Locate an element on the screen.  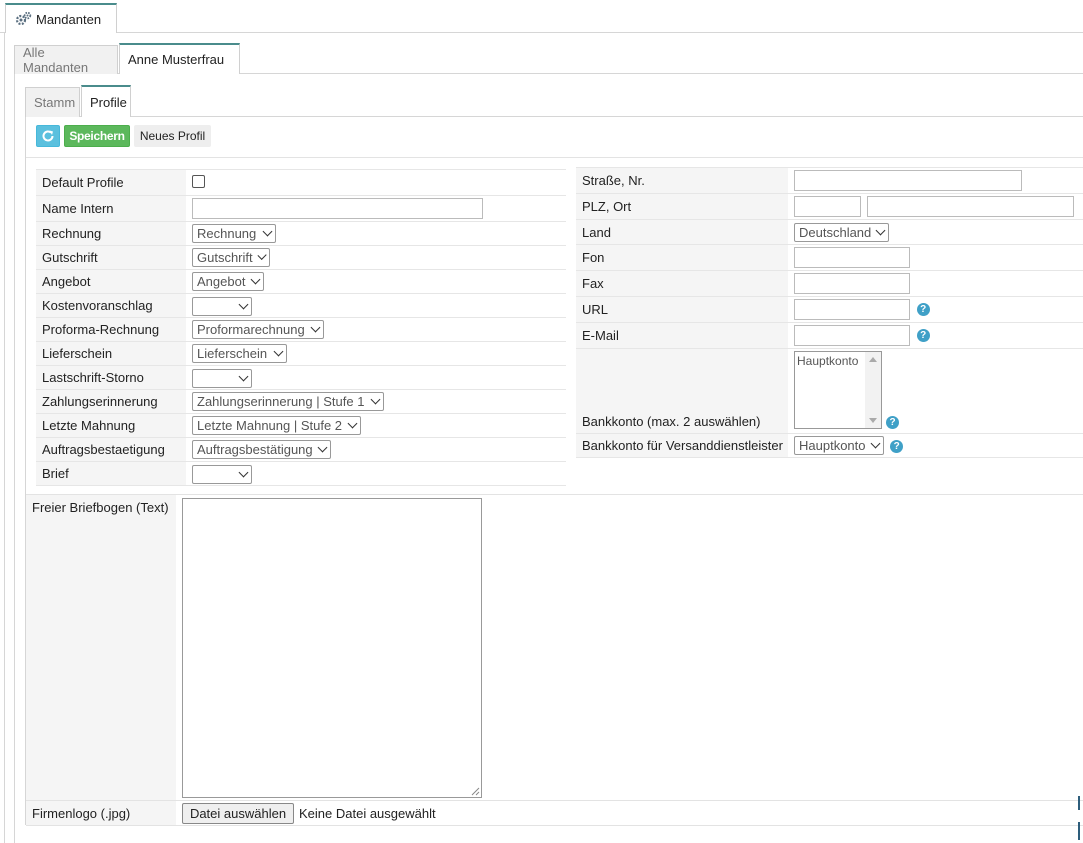
file-status-text: Keine Datei ausgewählt is located at coordinates (367, 813).